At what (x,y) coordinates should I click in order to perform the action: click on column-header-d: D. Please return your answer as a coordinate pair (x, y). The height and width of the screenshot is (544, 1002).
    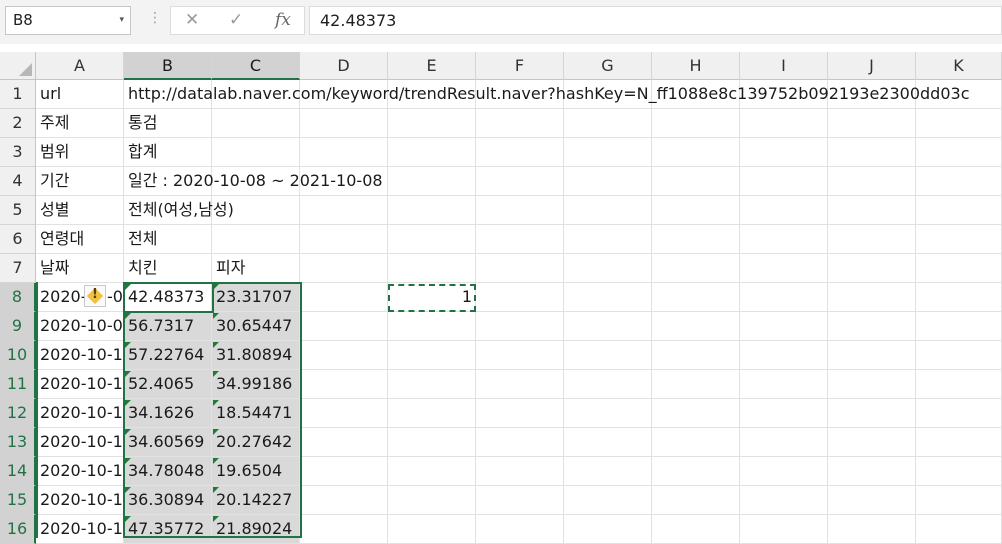
    Looking at the image, I should click on (344, 66).